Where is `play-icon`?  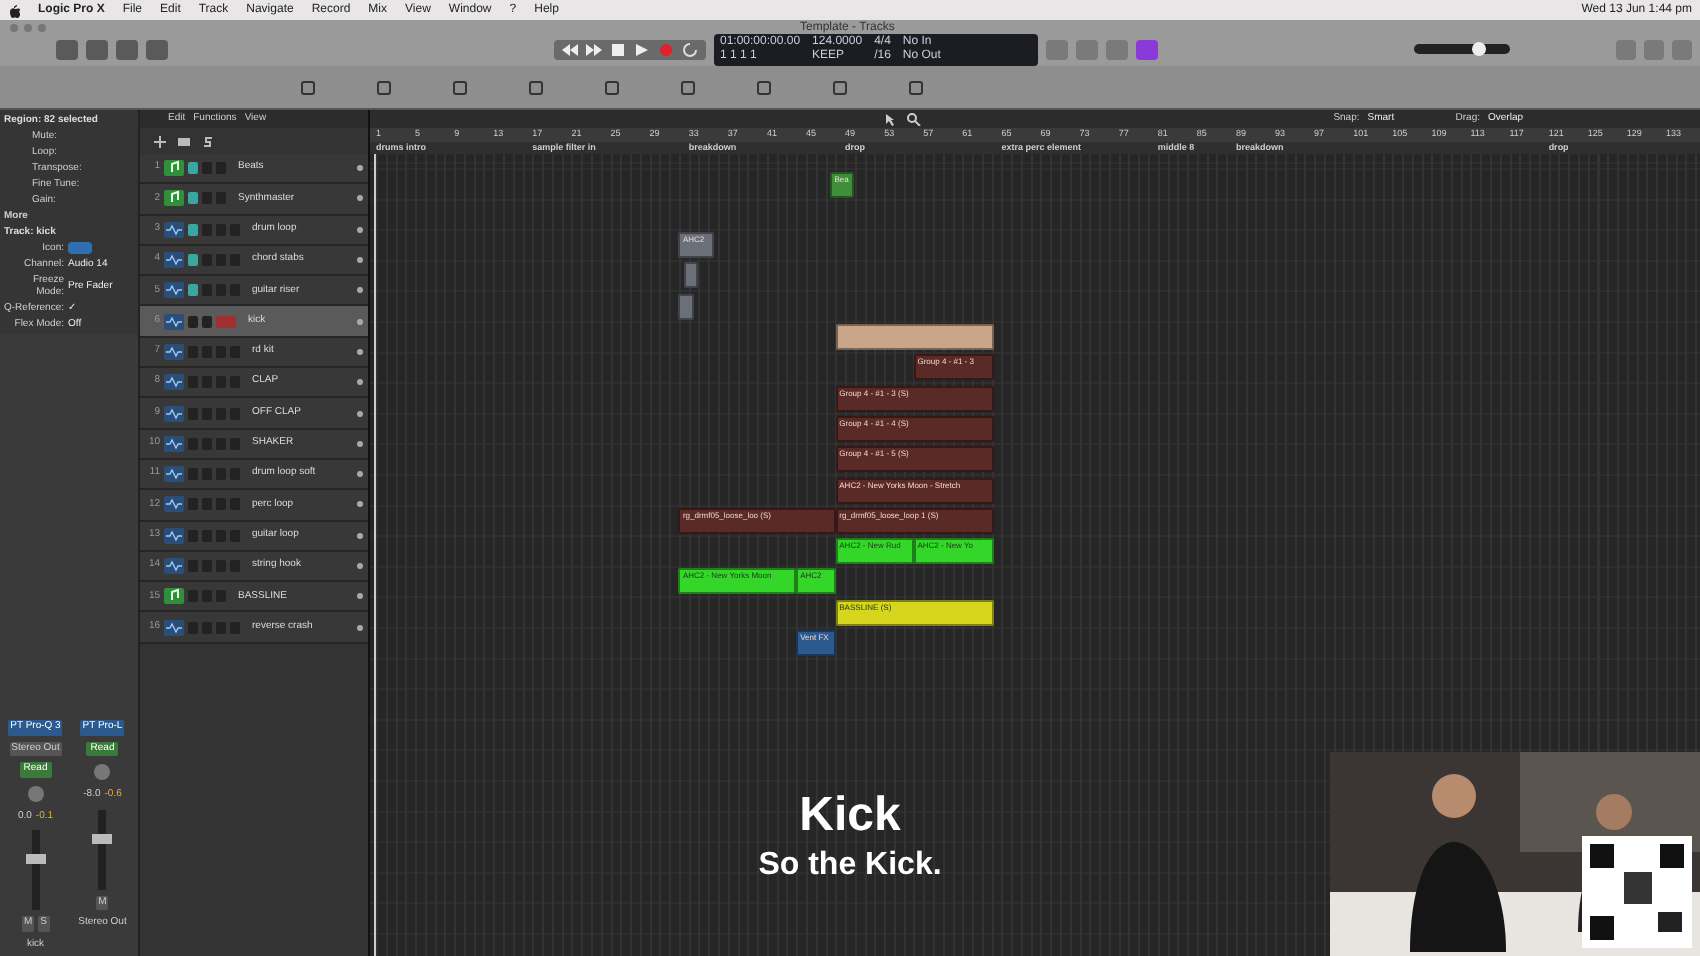
play-icon is located at coordinates (642, 49).